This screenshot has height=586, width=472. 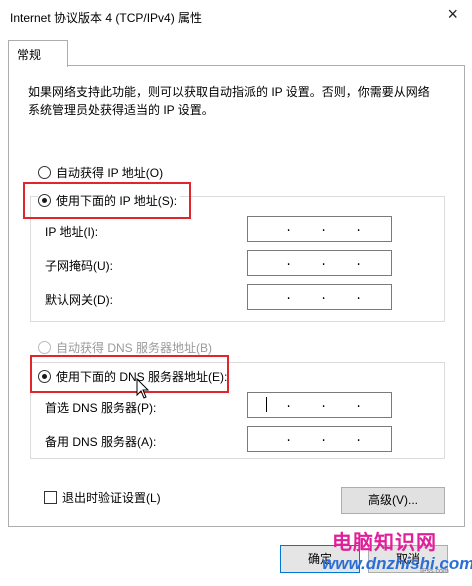 I want to click on title-bar: Internet 协议版本 4 (TCP/IPv4) 属性 ×, so click(x=236, y=16).